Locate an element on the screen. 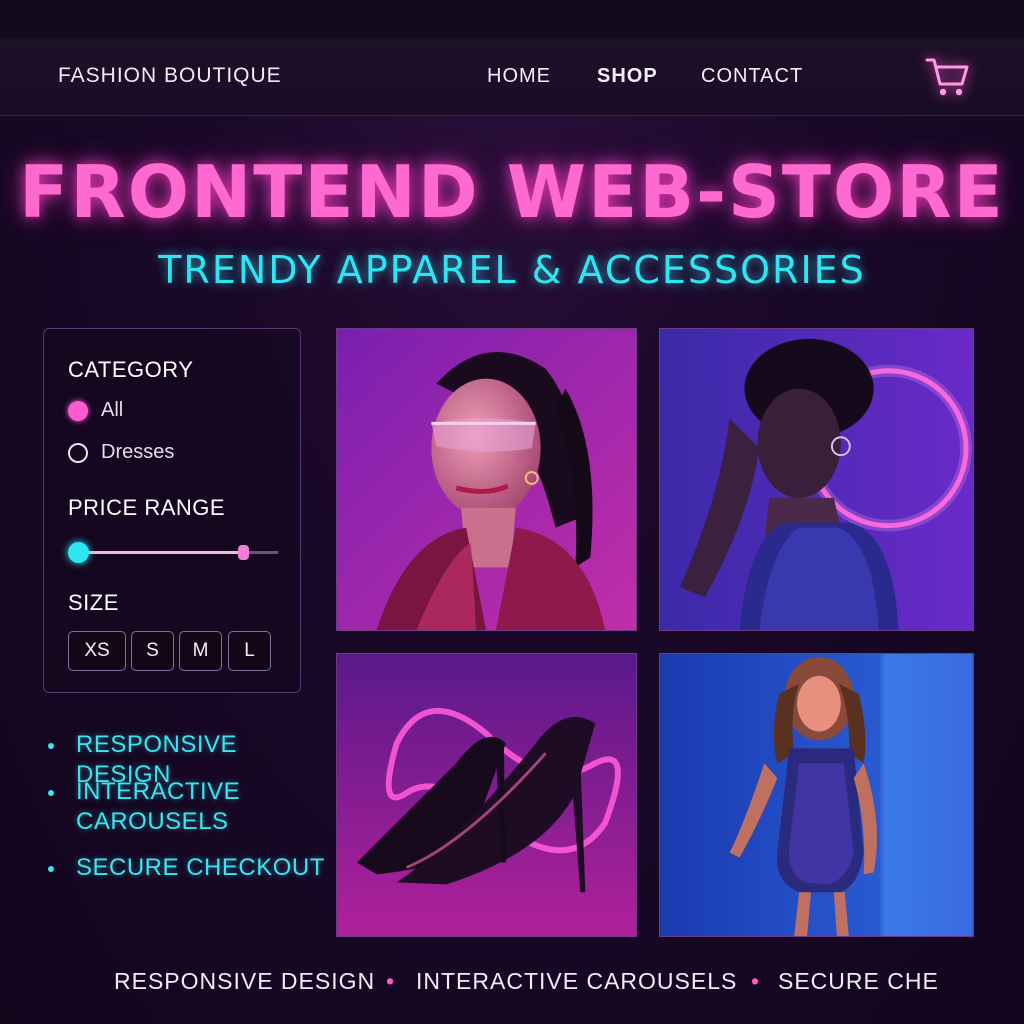 This screenshot has width=1024, height=1024. price-min-handle is located at coordinates (78, 552).